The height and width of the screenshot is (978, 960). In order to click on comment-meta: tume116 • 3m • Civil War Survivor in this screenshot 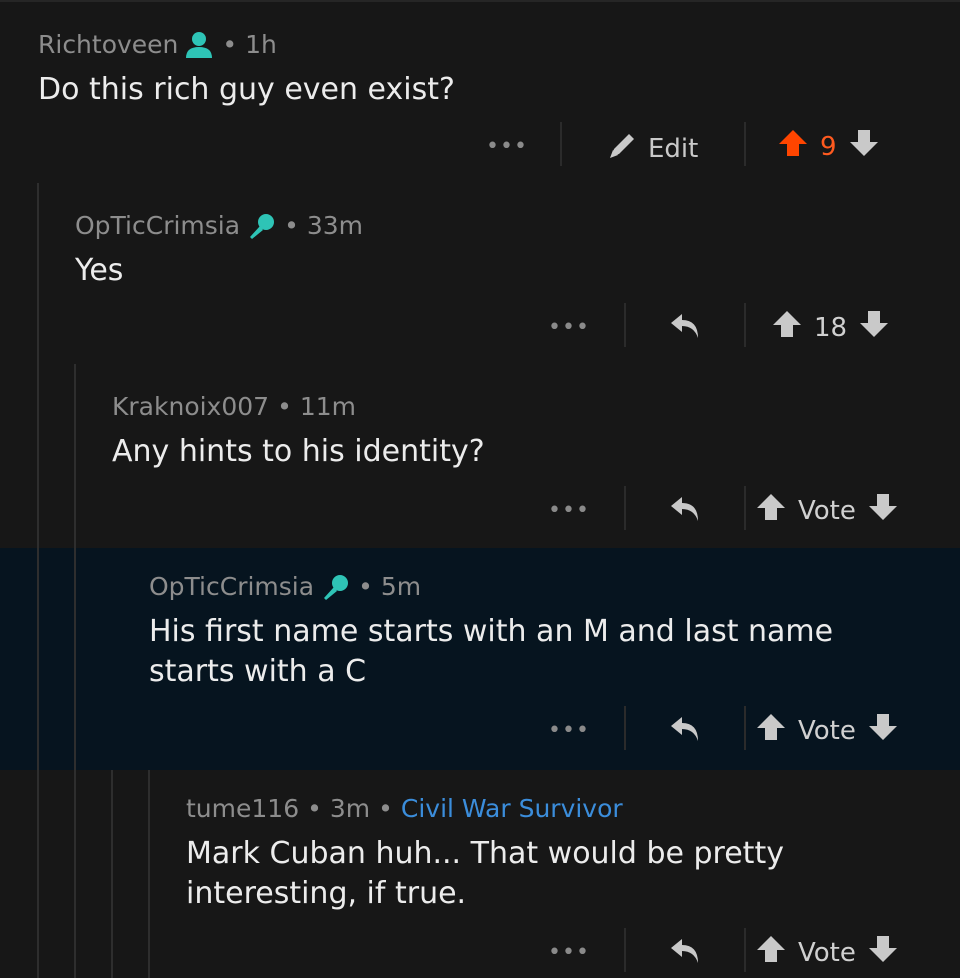, I will do `click(404, 808)`.